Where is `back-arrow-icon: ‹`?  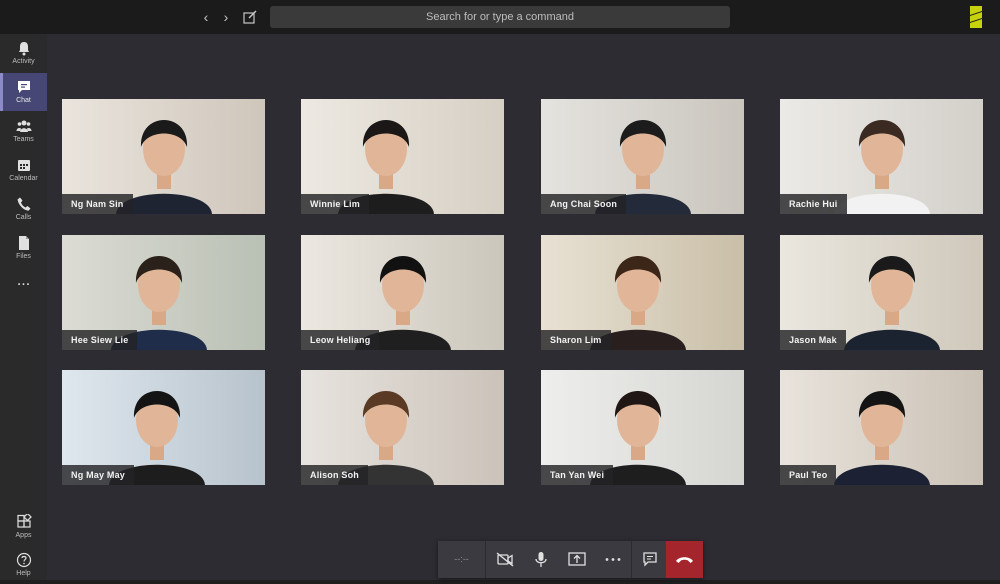 back-arrow-icon: ‹ is located at coordinates (206, 17).